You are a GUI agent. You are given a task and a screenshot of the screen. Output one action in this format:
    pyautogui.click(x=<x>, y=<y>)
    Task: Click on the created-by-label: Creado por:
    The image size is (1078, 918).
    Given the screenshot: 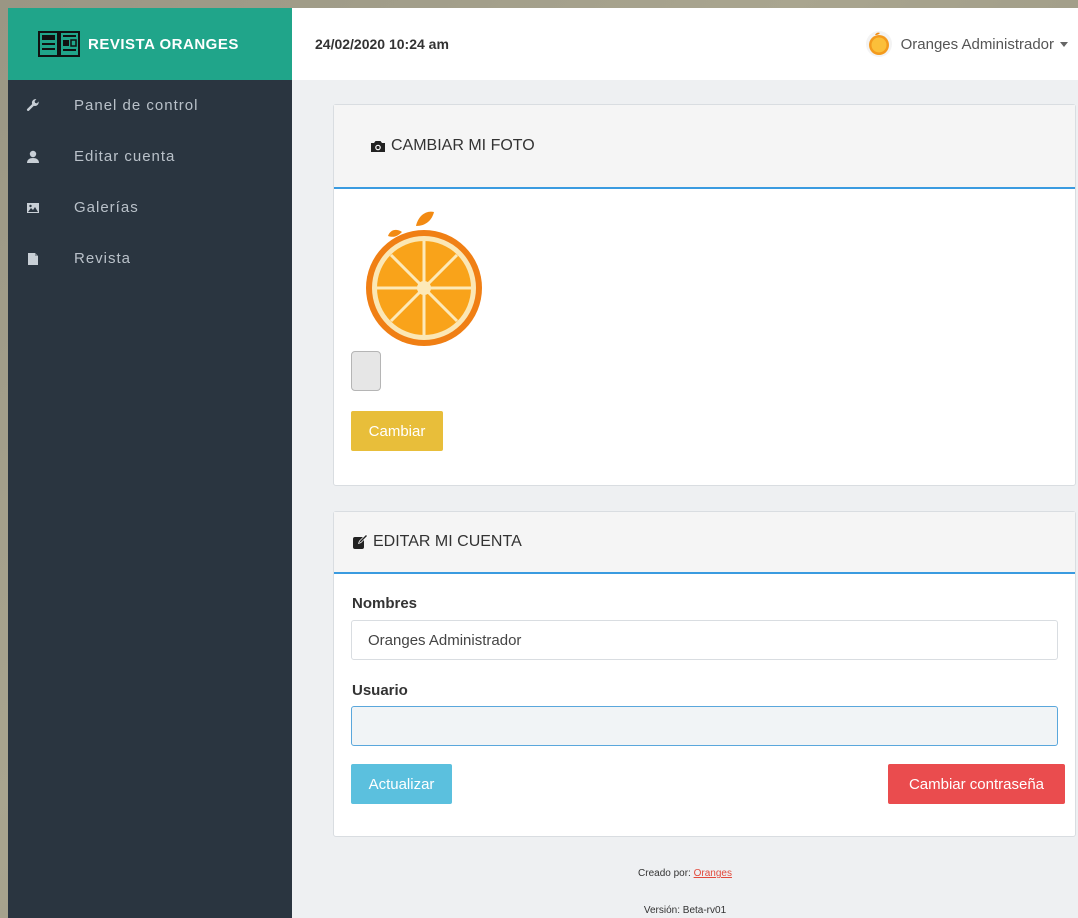 What is the action you would take?
    pyautogui.click(x=664, y=873)
    